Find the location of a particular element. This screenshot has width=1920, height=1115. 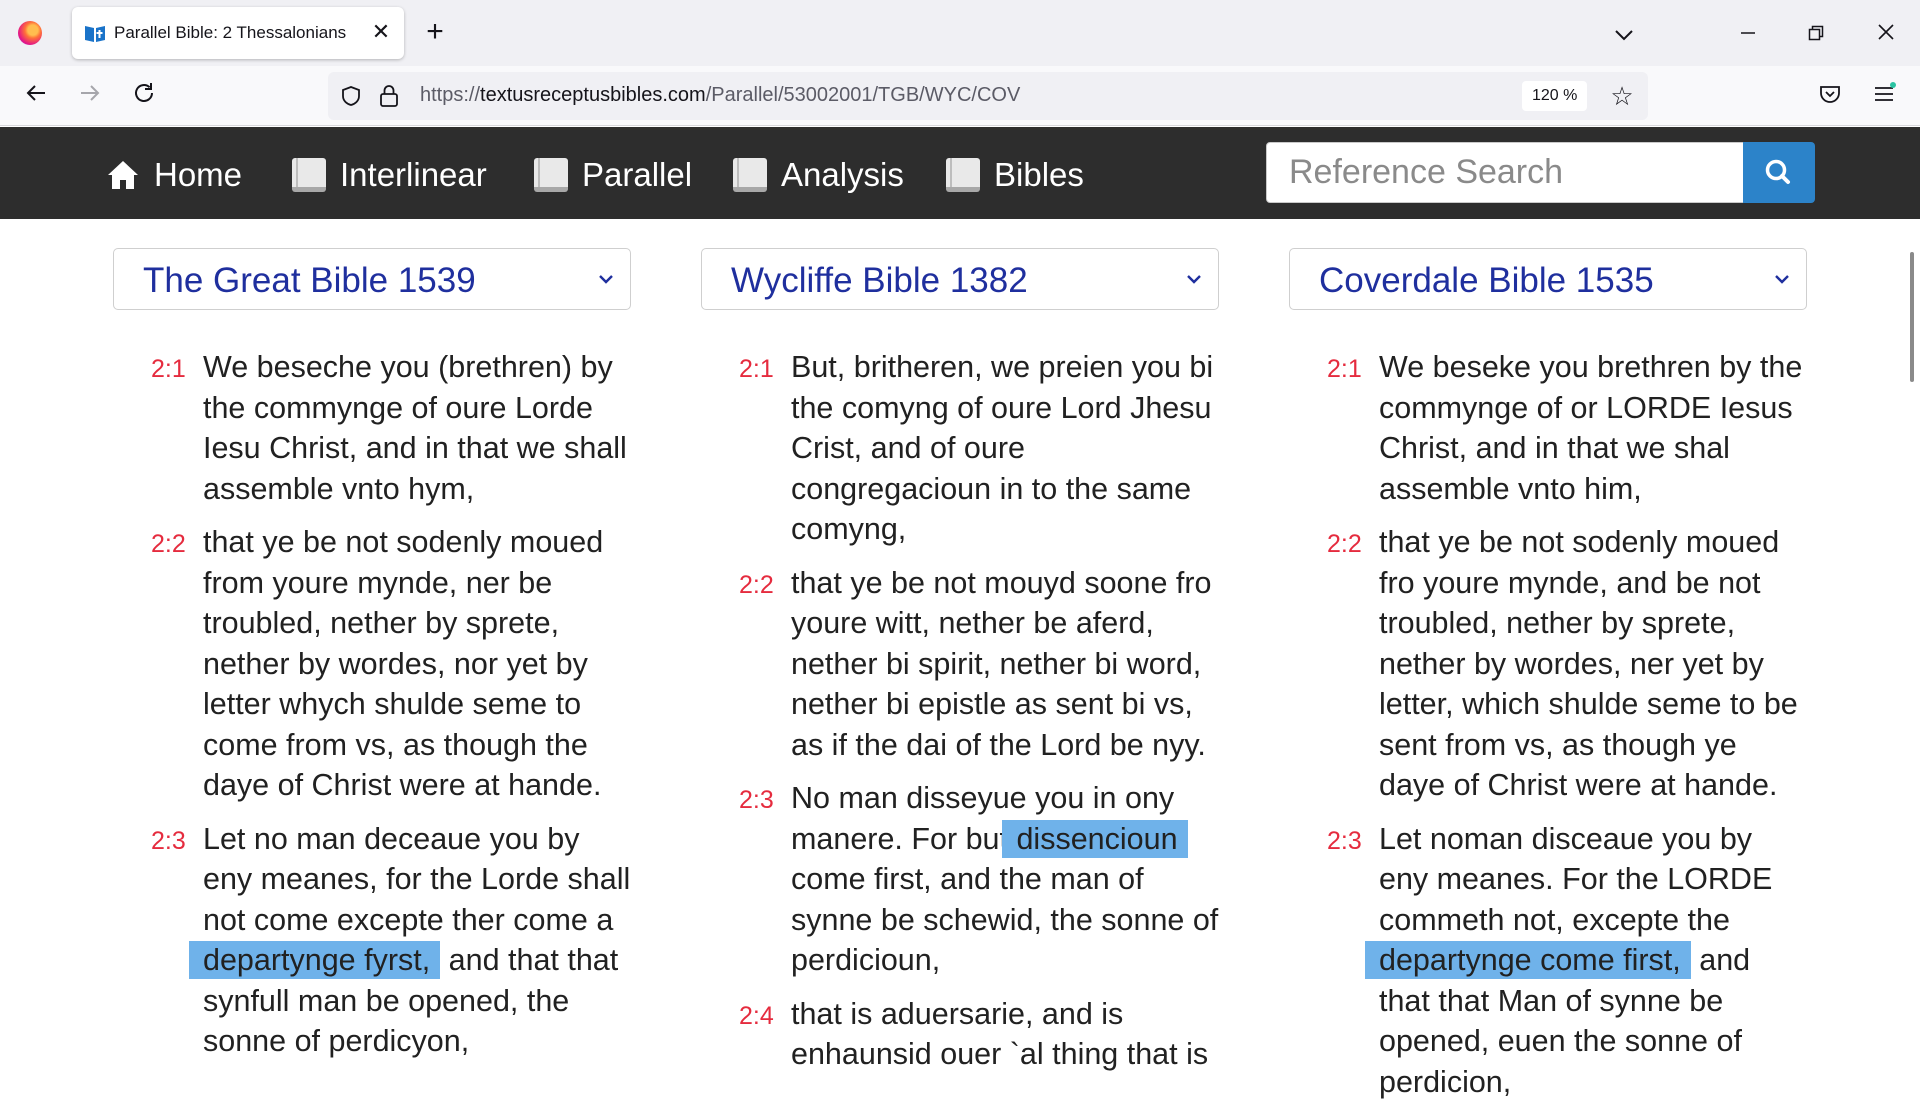

highlighted-text: dissencioun is located at coordinates (1095, 838).